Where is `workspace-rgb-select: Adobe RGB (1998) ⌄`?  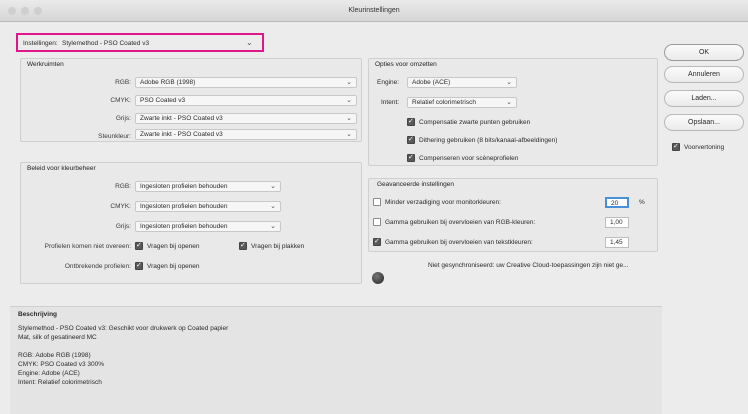
workspace-rgb-select: Adobe RGB (1998) ⌄ is located at coordinates (246, 82).